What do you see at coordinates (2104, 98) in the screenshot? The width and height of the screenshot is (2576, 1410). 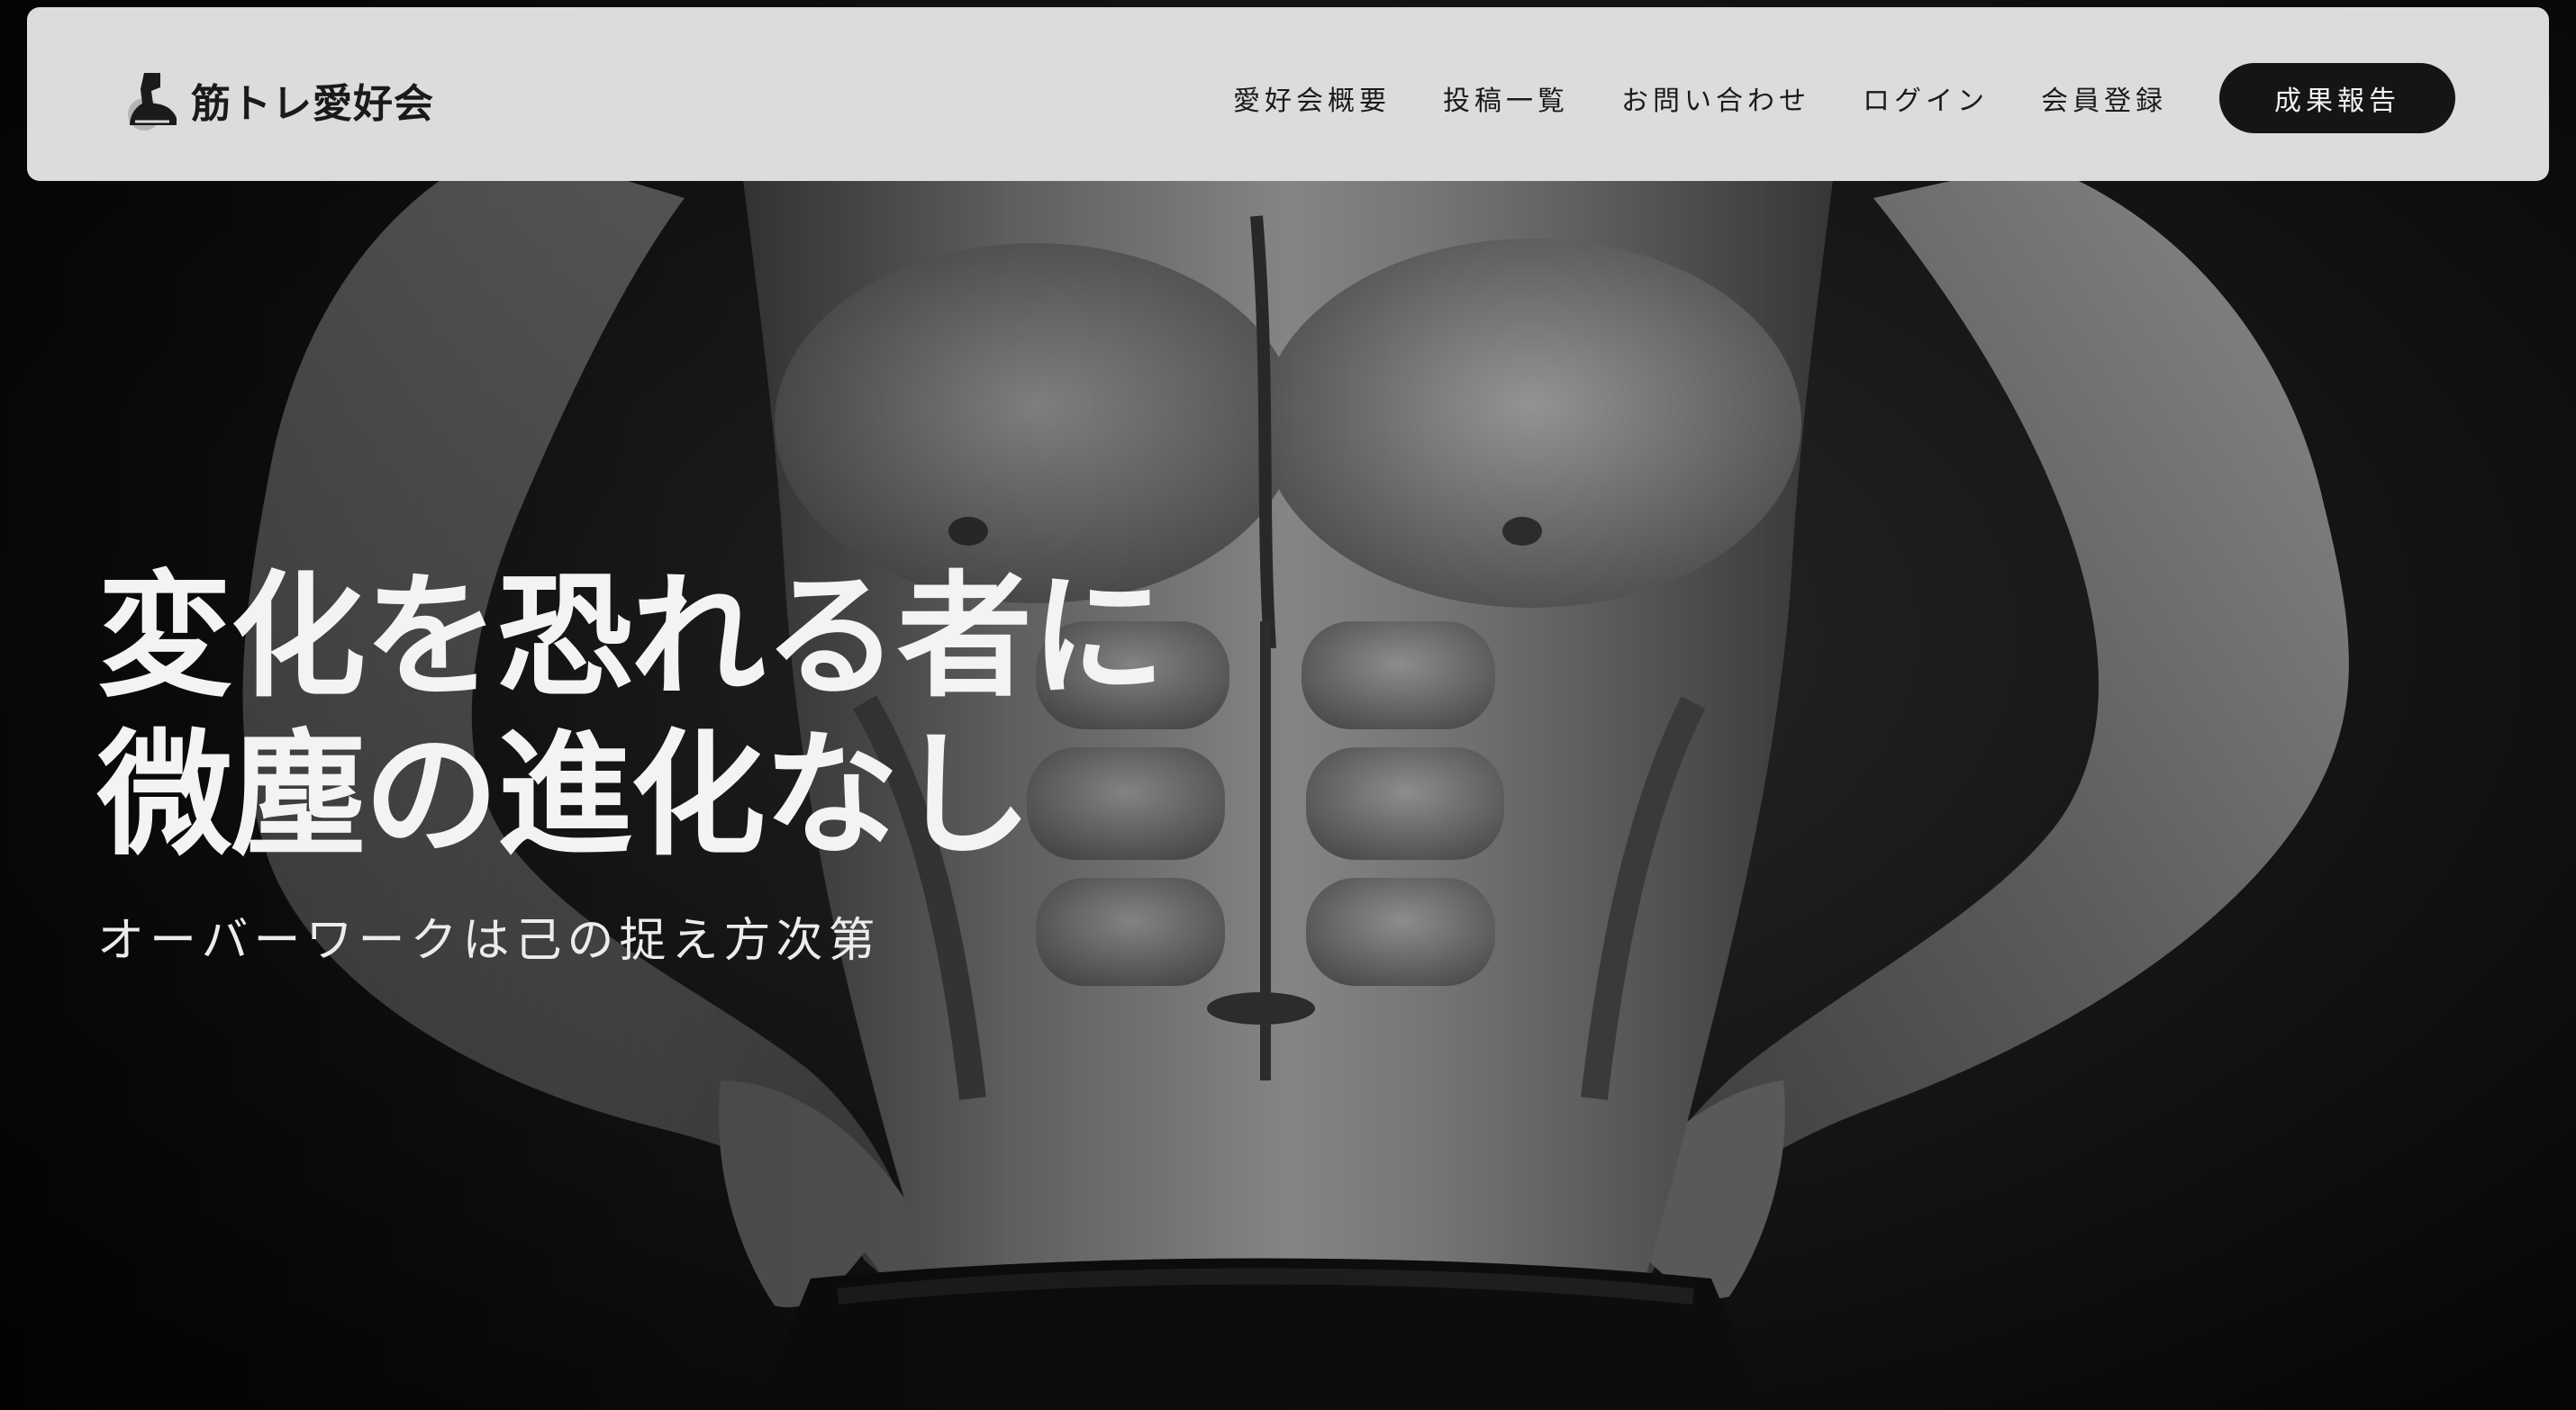 I see `nav-item-signup: 会員登録` at bounding box center [2104, 98].